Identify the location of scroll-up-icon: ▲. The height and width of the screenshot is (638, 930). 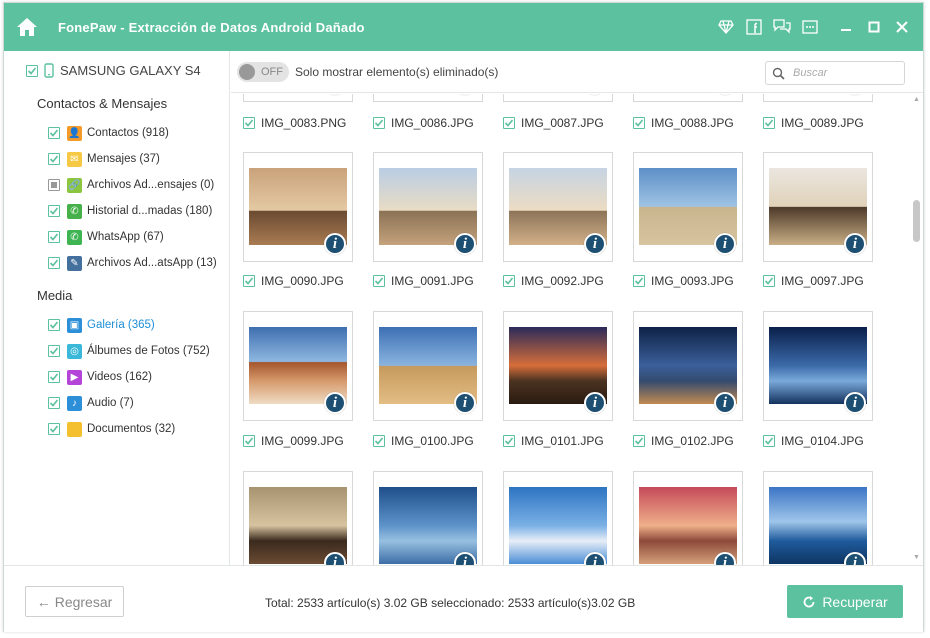
(916, 99).